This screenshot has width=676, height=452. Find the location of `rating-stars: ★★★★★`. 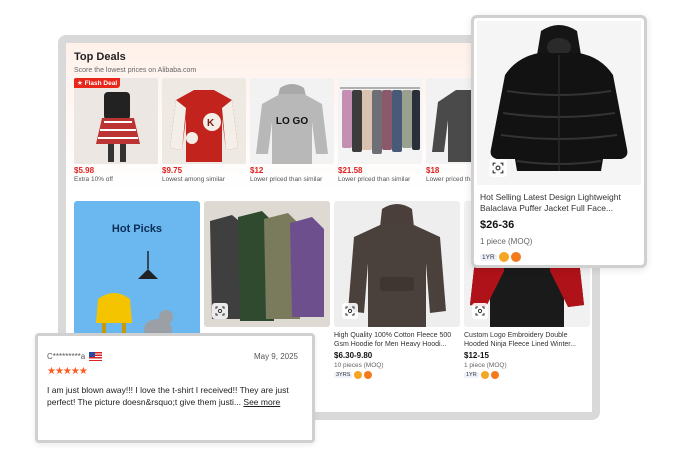

rating-stars: ★★★★★ is located at coordinates (67, 371).